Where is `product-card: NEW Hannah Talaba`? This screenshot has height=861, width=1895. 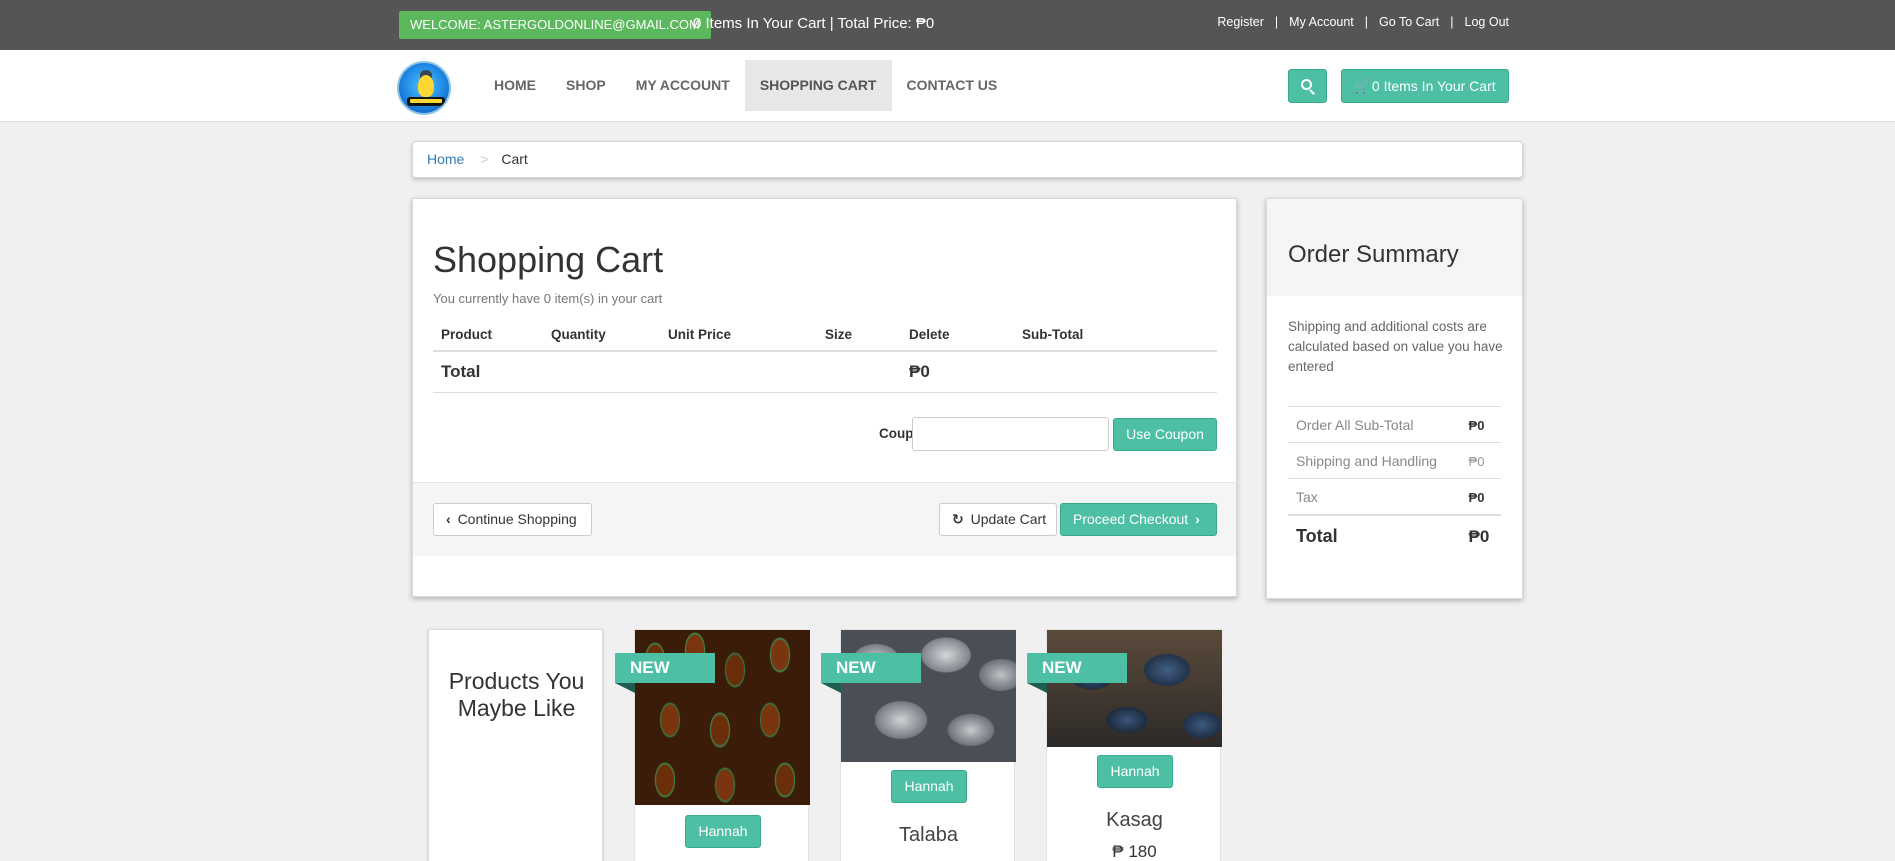
product-card: NEW Hannah Talaba is located at coordinates (918, 745).